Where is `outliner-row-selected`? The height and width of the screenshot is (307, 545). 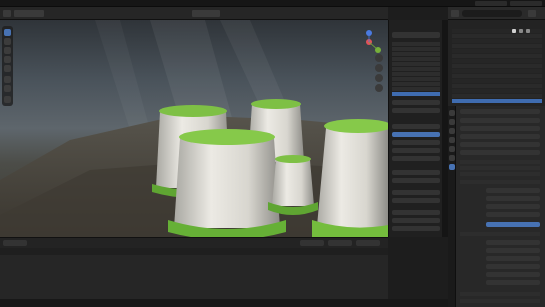
outliner-row-selected is located at coordinates (497, 101).